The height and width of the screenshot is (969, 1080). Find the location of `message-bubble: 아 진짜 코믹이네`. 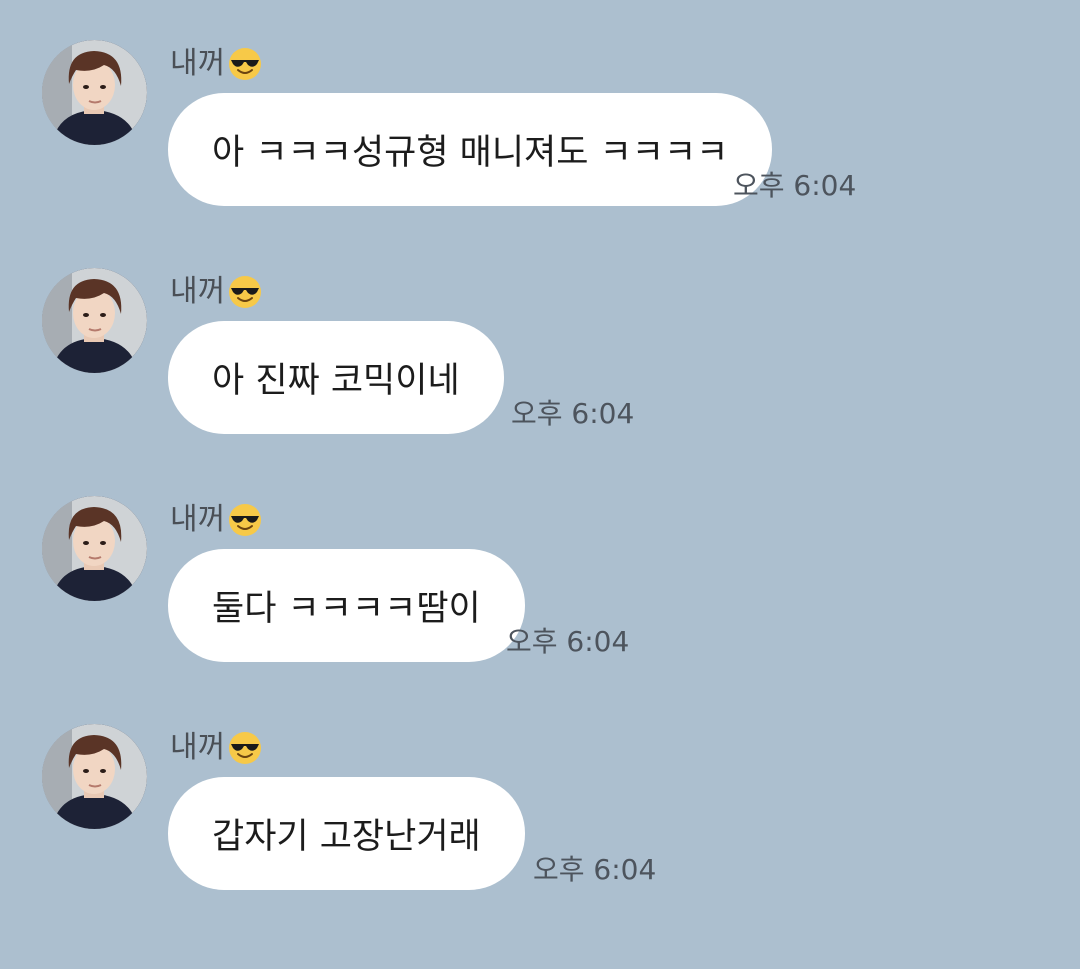

message-bubble: 아 진짜 코믹이네 is located at coordinates (336, 377).